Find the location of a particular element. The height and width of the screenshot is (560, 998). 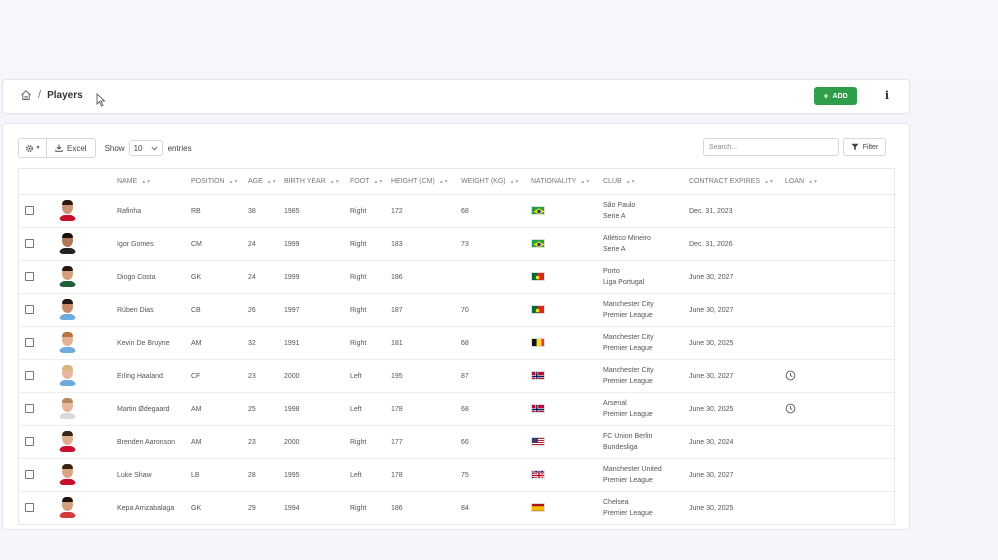

column-header-position: POSITION ▲▼ is located at coordinates (219, 182).